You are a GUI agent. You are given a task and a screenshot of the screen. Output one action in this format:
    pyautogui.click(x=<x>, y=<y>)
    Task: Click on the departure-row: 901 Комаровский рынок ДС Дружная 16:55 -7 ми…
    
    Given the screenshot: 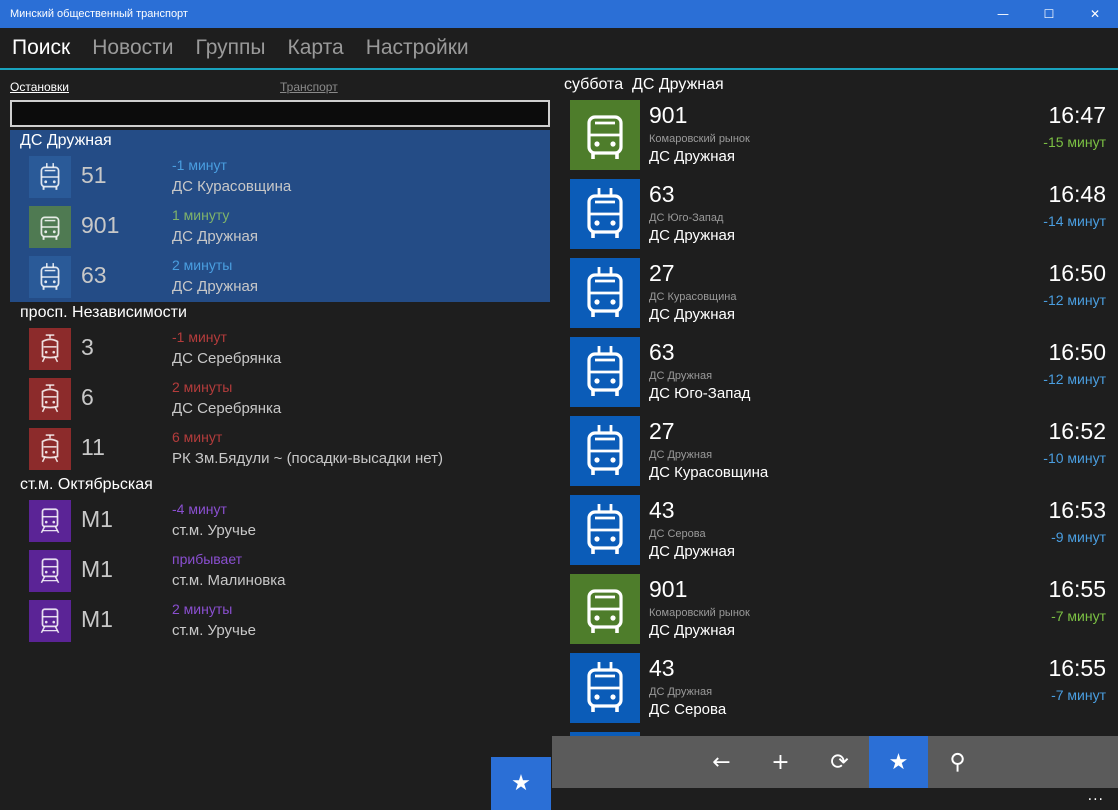 What is the action you would take?
    pyautogui.click(x=835, y=611)
    